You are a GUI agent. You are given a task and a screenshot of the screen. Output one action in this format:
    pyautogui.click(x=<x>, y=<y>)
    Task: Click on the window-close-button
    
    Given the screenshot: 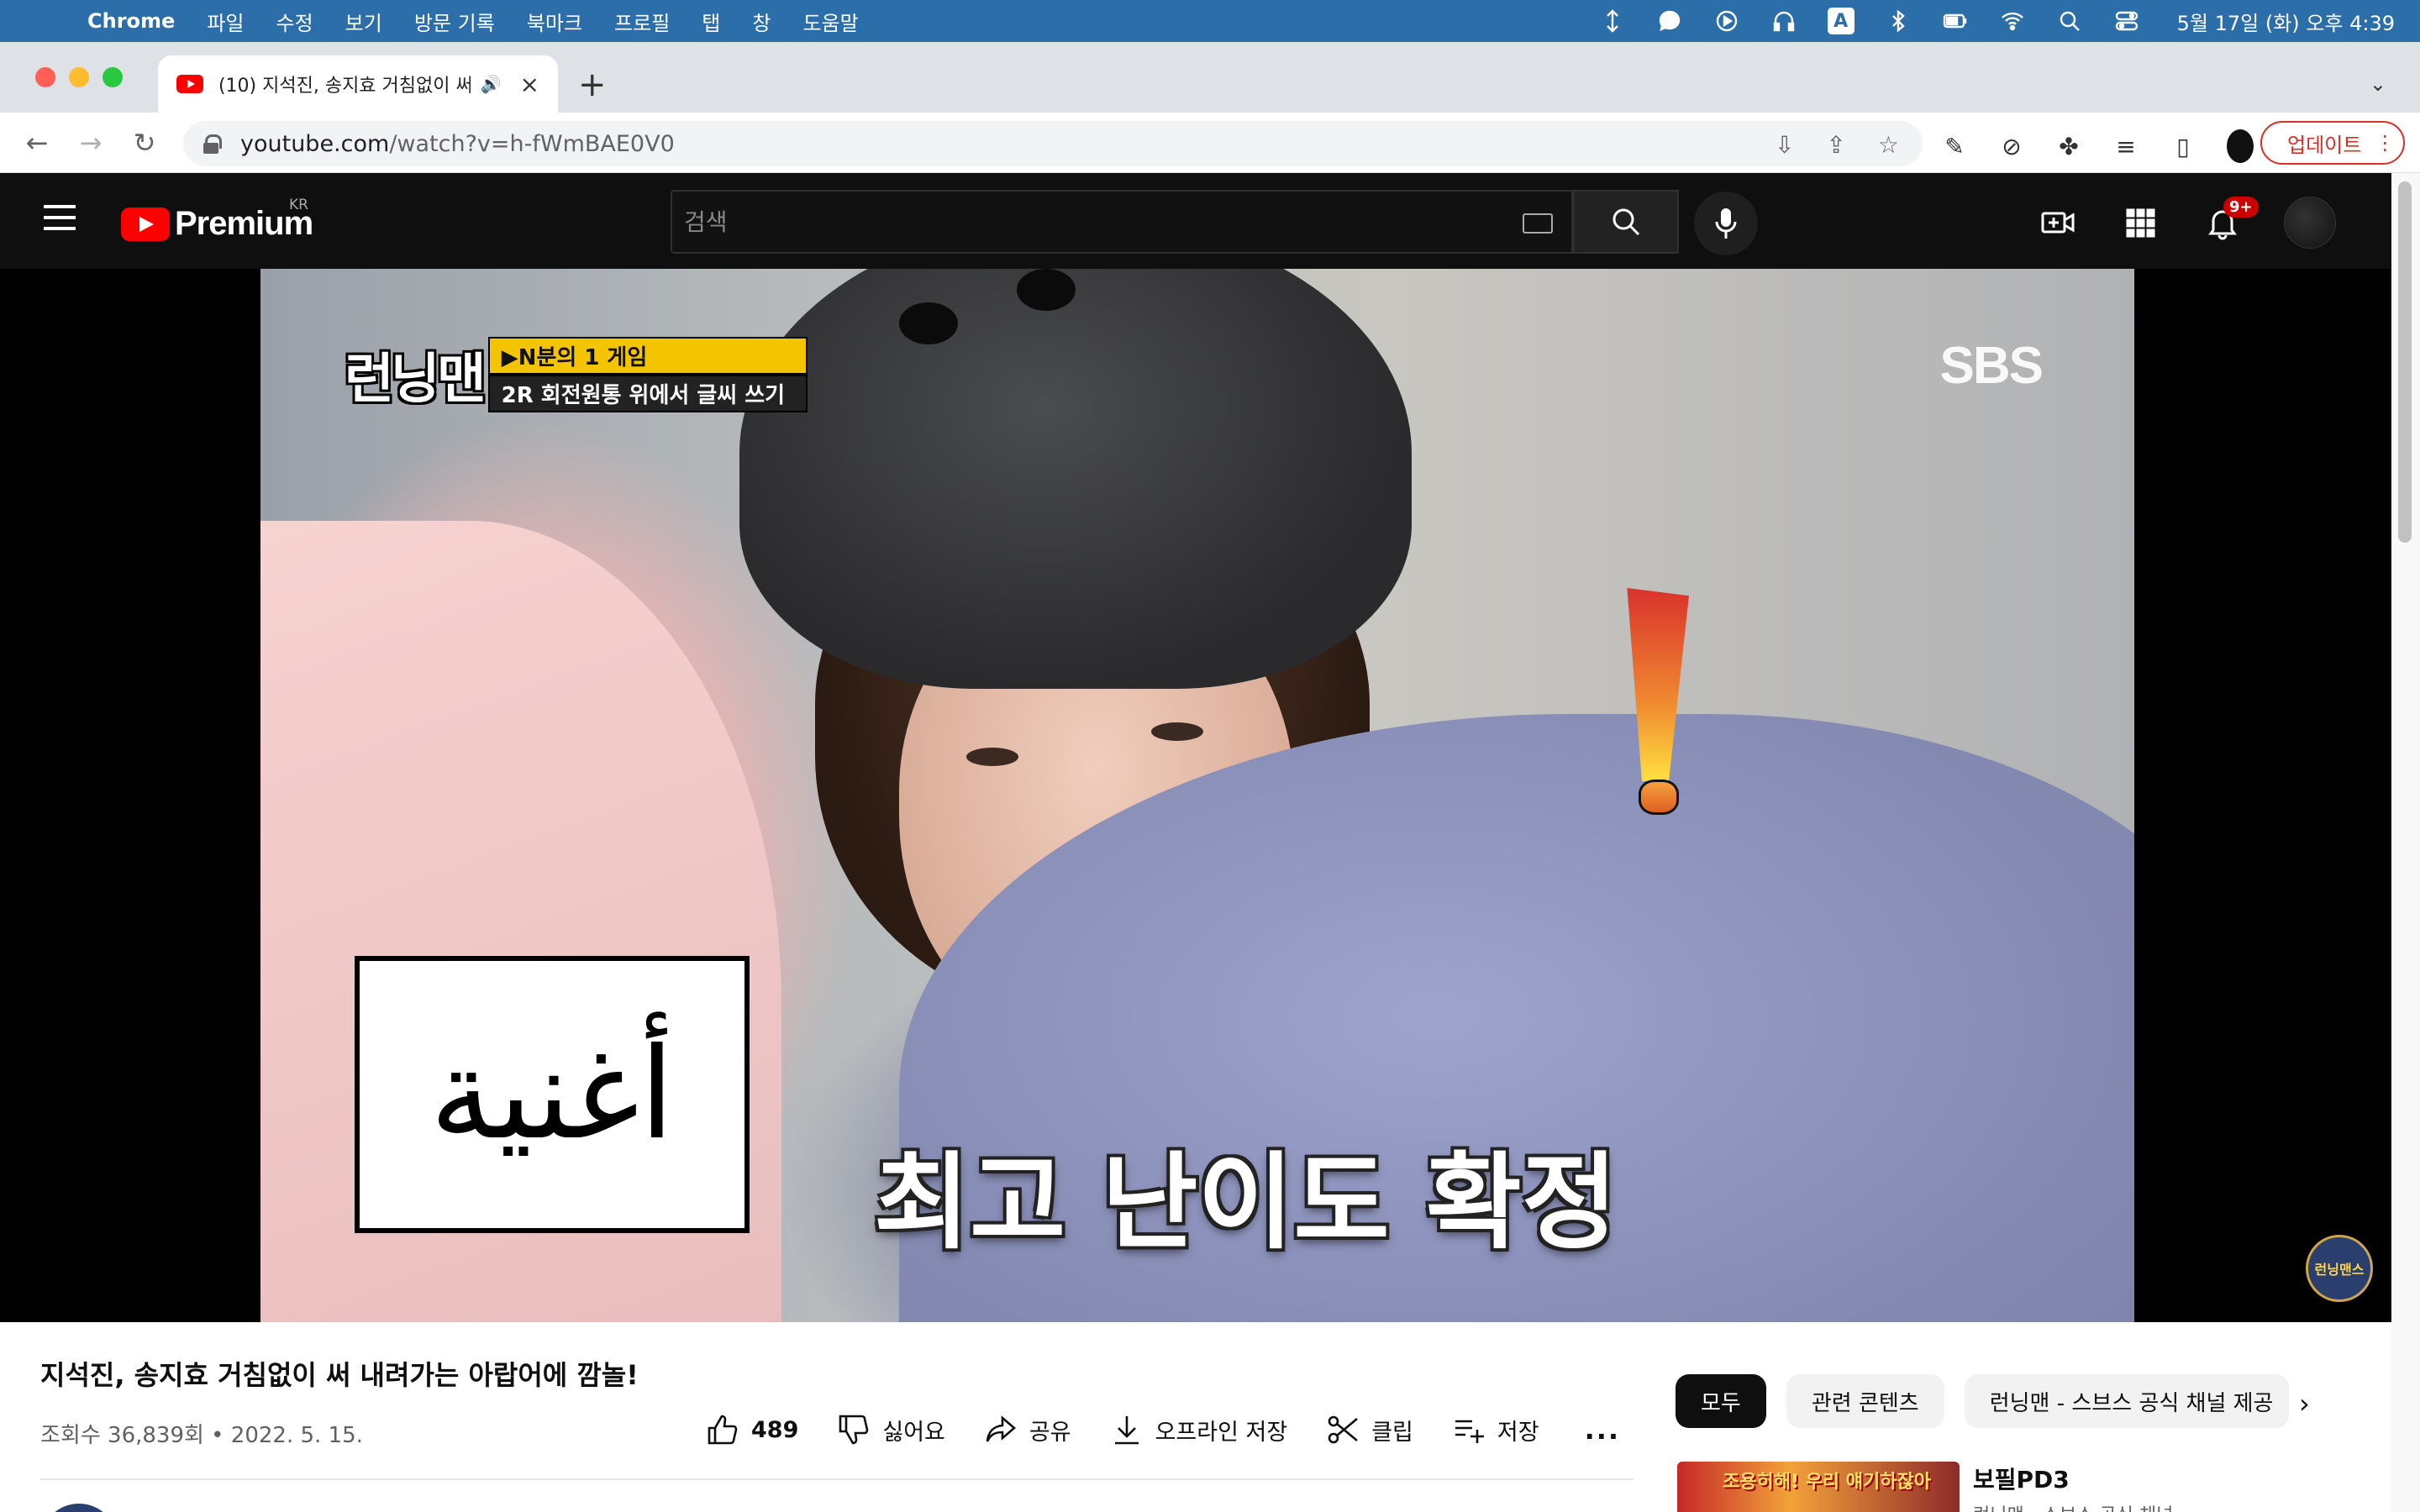 What is the action you would take?
    pyautogui.click(x=45, y=77)
    